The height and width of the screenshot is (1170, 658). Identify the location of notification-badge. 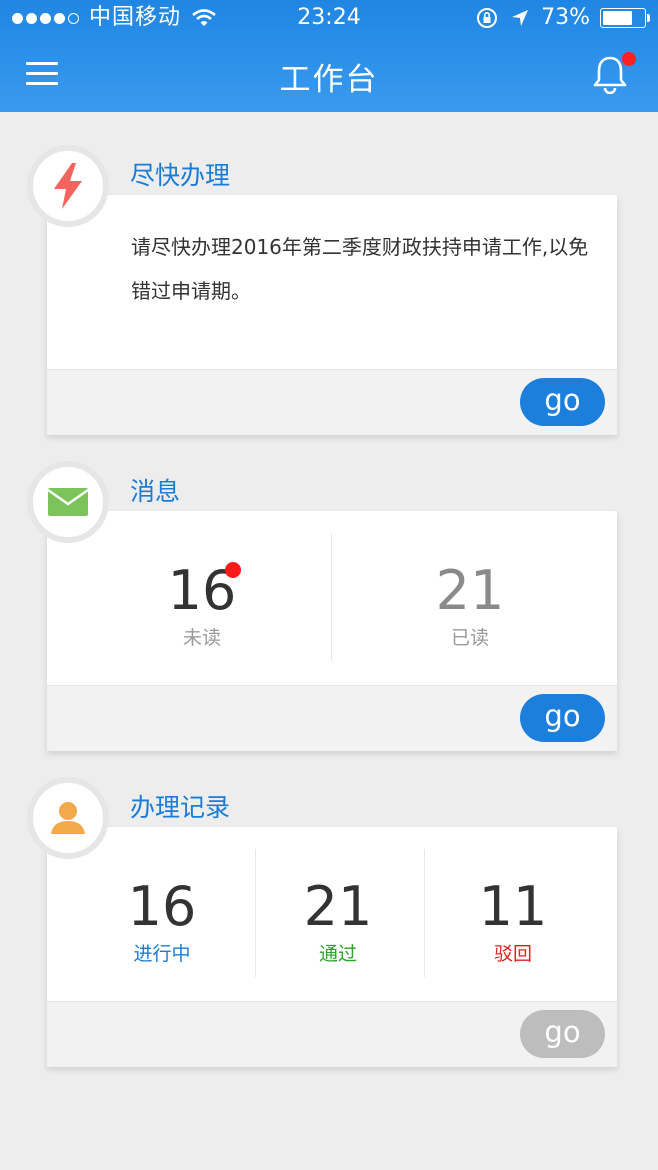
(629, 59).